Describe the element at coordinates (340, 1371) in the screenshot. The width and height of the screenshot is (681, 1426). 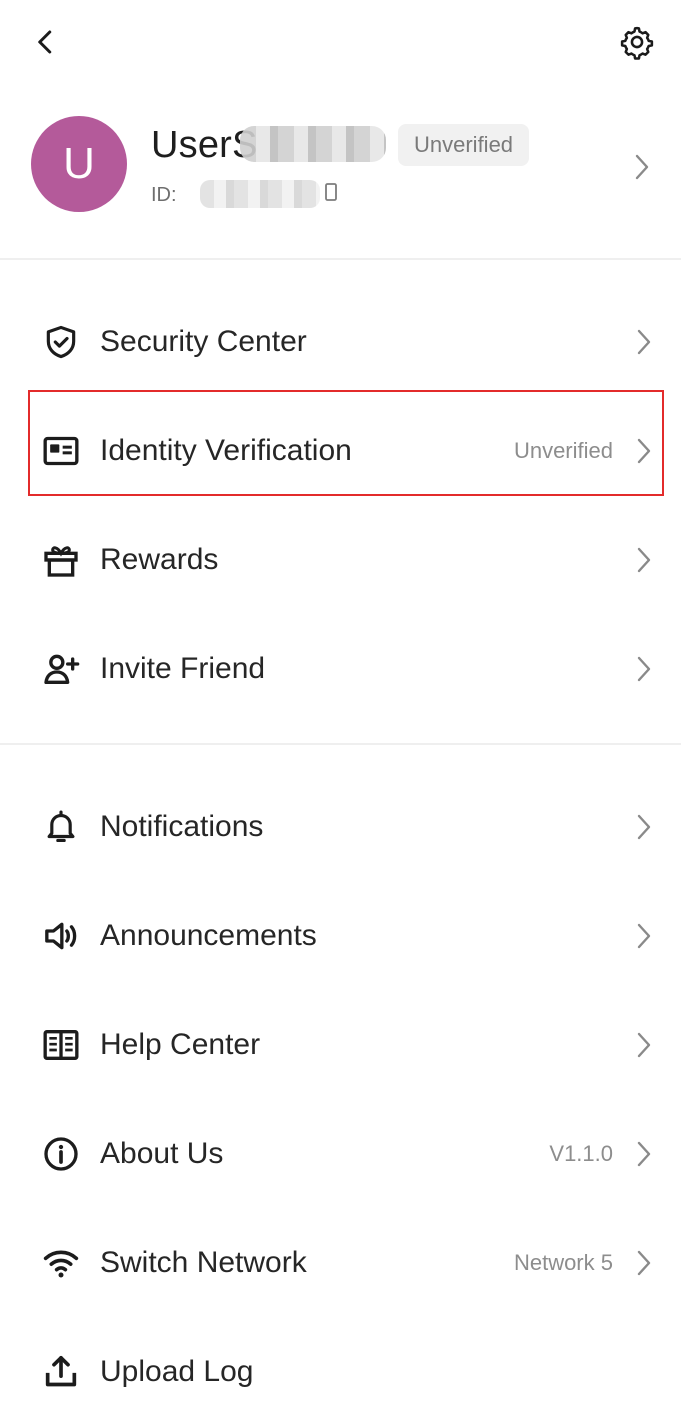
I see `menu-item-upload-log: Upload Log` at that location.